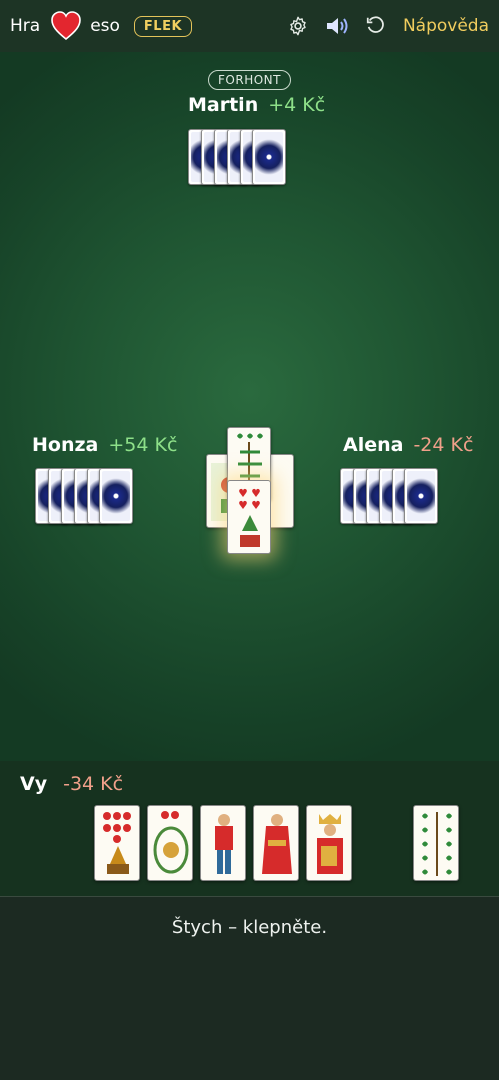 Image resolution: width=499 pixels, height=1080 pixels. Describe the element at coordinates (249, 26) in the screenshot. I see `top-bar: Hra eso FLEK Nápověda` at that location.